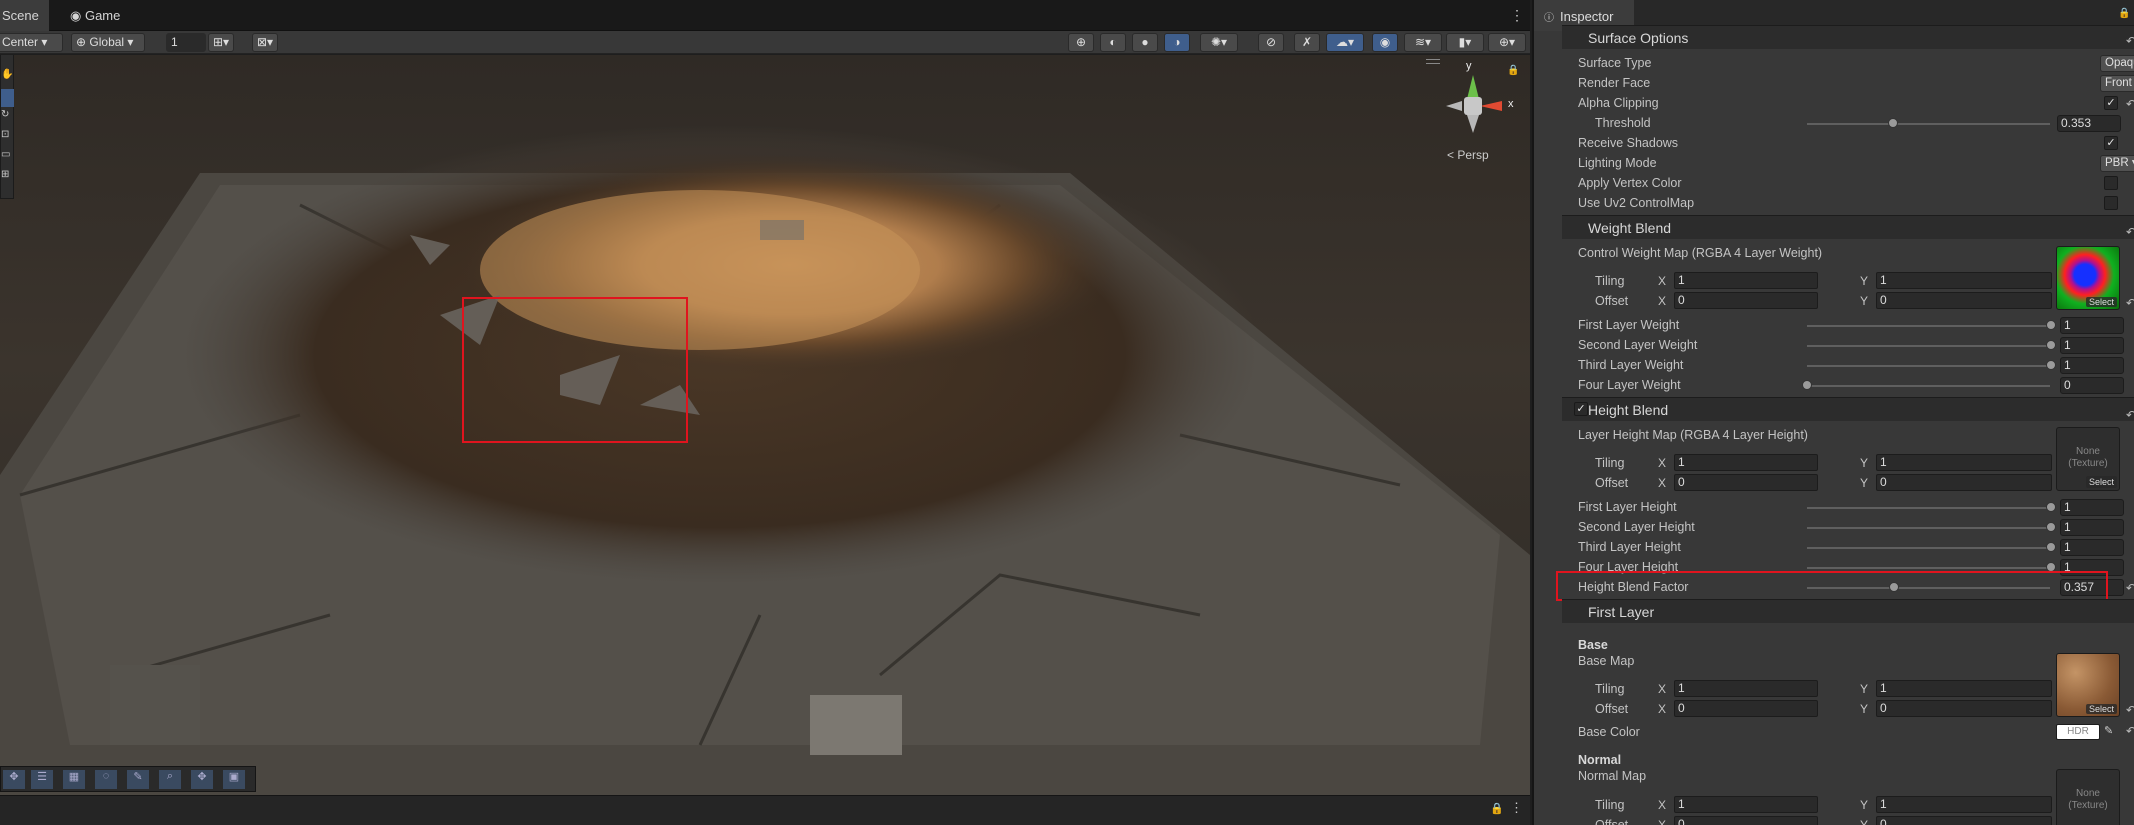 The width and height of the screenshot is (2134, 825). I want to click on scale-tool-icon: ⊡, so click(7, 138).